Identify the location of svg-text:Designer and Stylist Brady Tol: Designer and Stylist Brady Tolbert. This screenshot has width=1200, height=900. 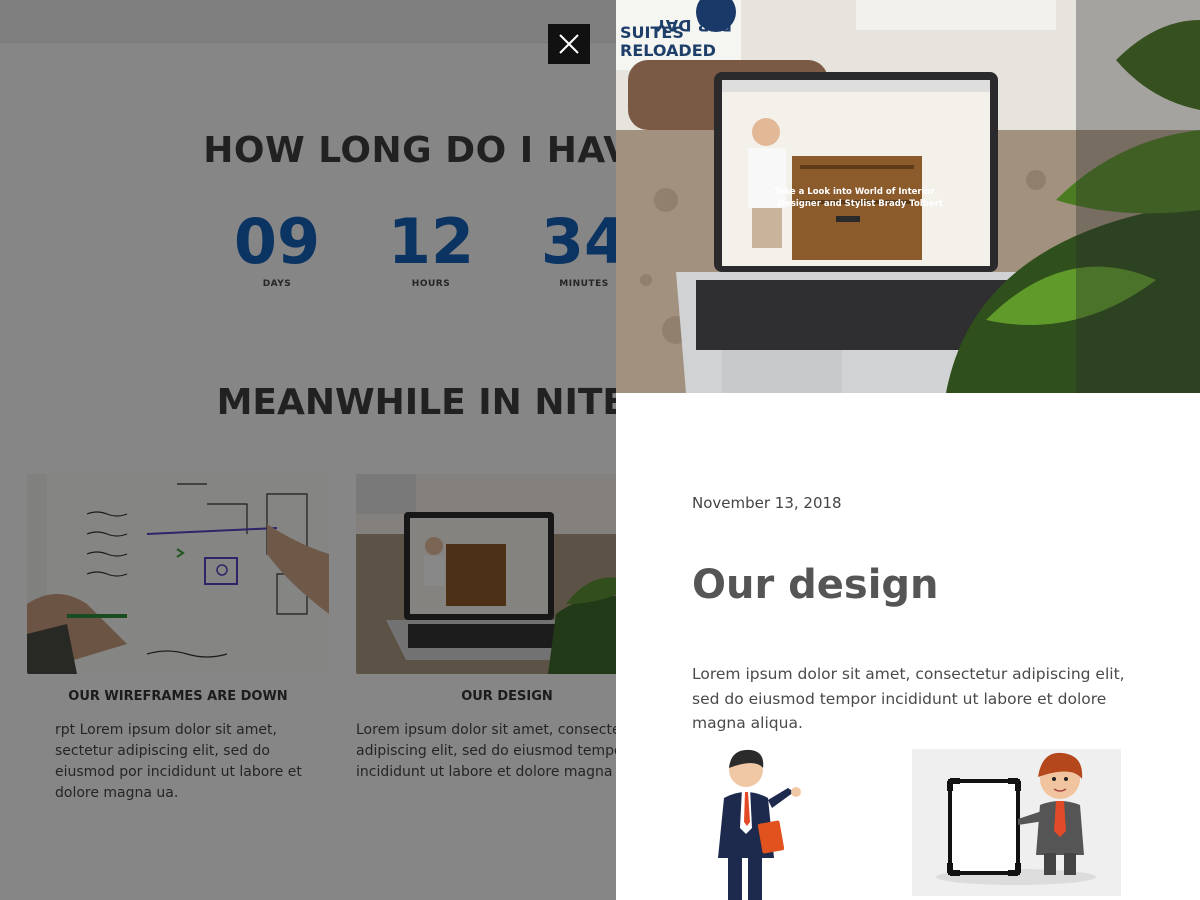
(860, 204).